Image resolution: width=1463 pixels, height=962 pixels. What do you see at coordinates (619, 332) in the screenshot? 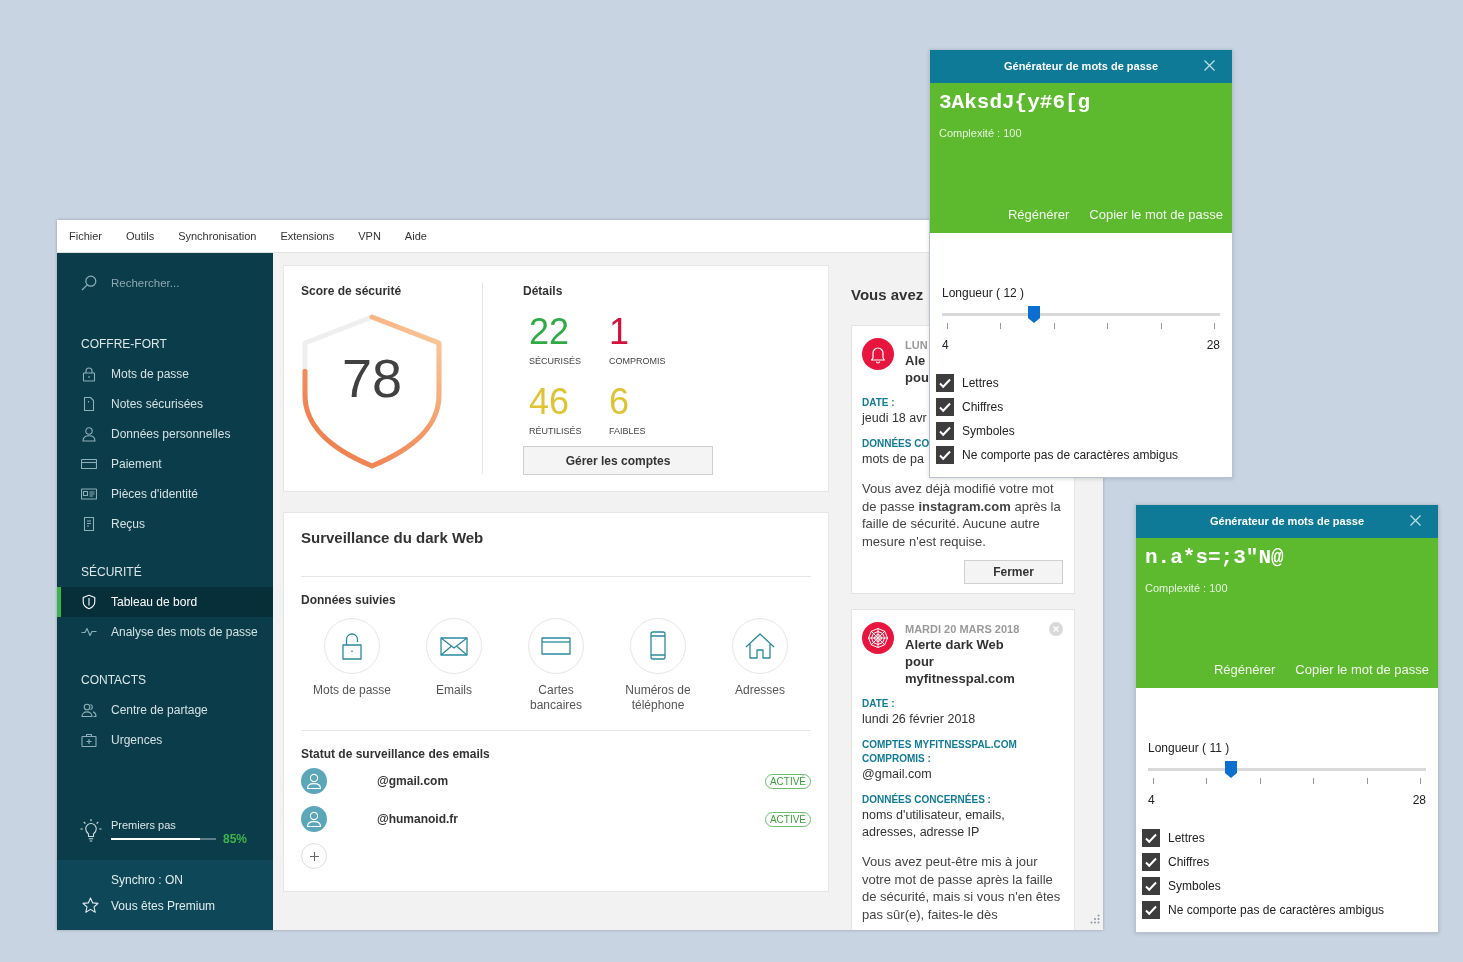
I see `stat-value: 1` at bounding box center [619, 332].